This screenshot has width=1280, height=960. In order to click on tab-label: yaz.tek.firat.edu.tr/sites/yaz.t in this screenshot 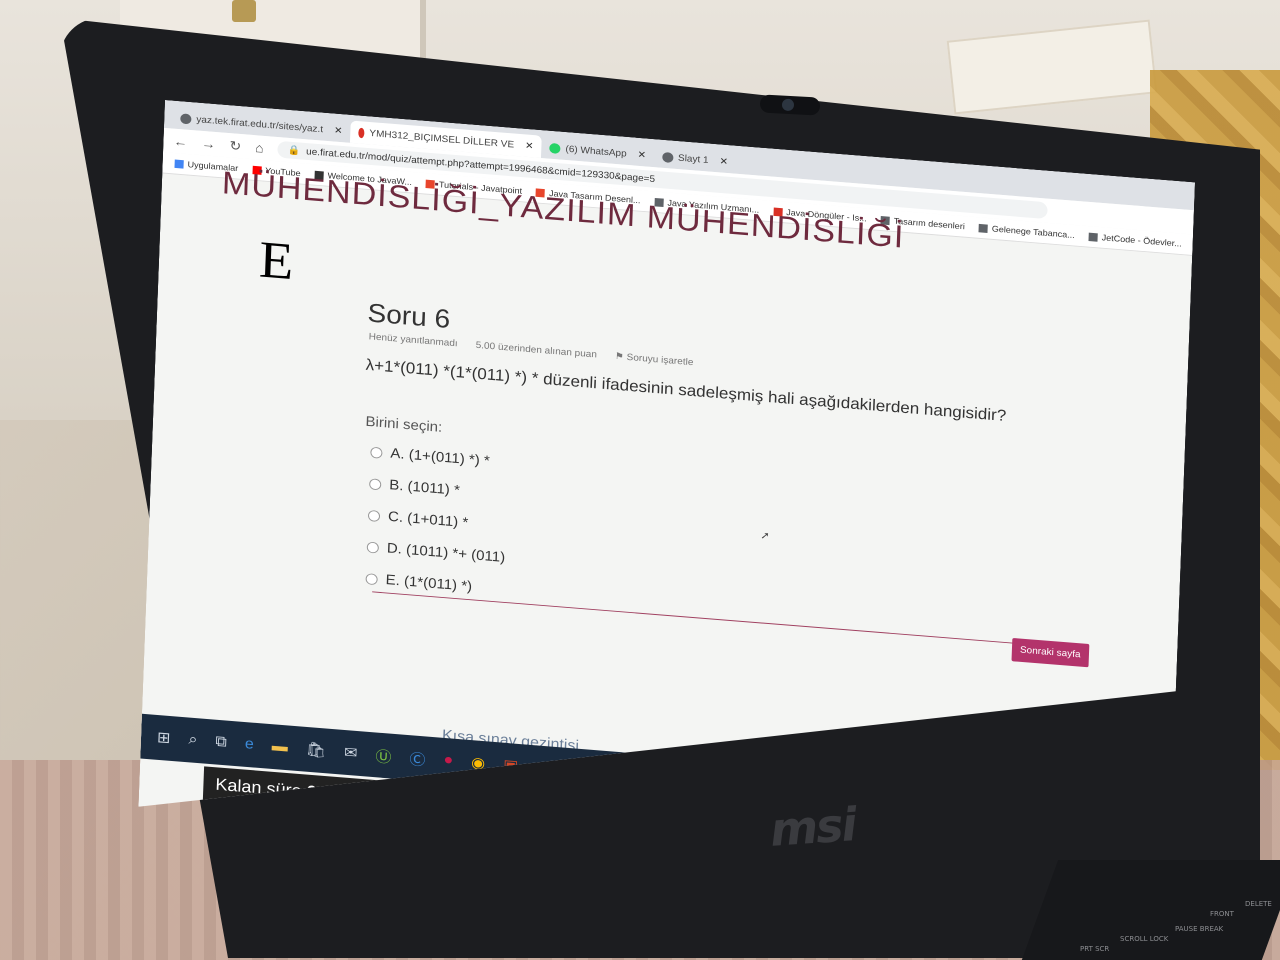, I will do `click(260, 124)`.